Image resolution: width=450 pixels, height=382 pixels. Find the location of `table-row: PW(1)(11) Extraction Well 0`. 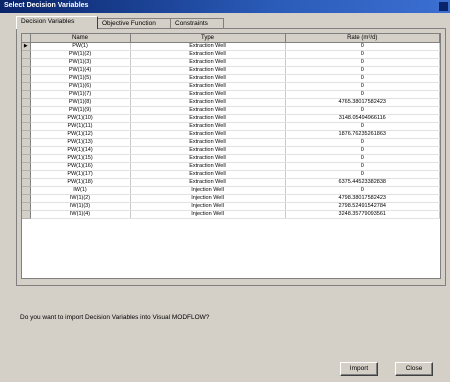

table-row: PW(1)(11) Extraction Well 0 is located at coordinates (231, 126).